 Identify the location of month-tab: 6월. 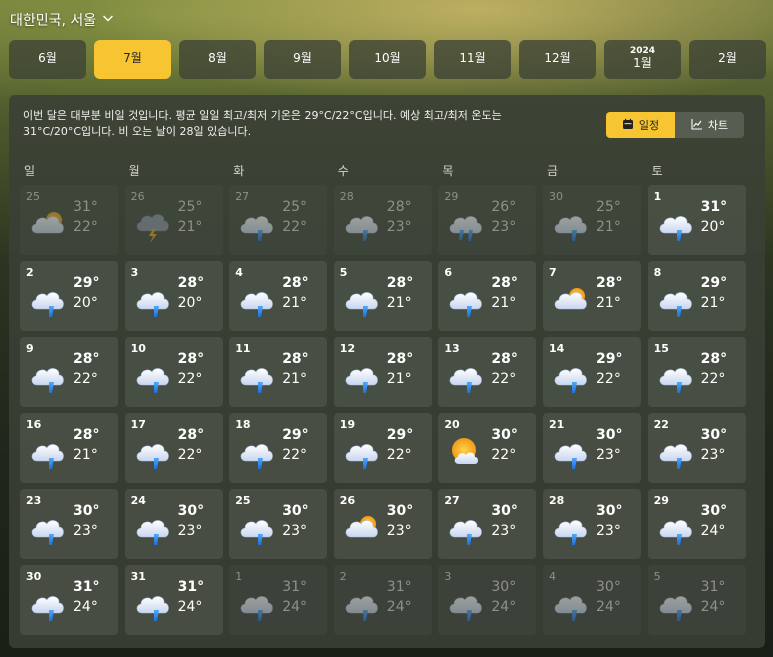
(47, 59).